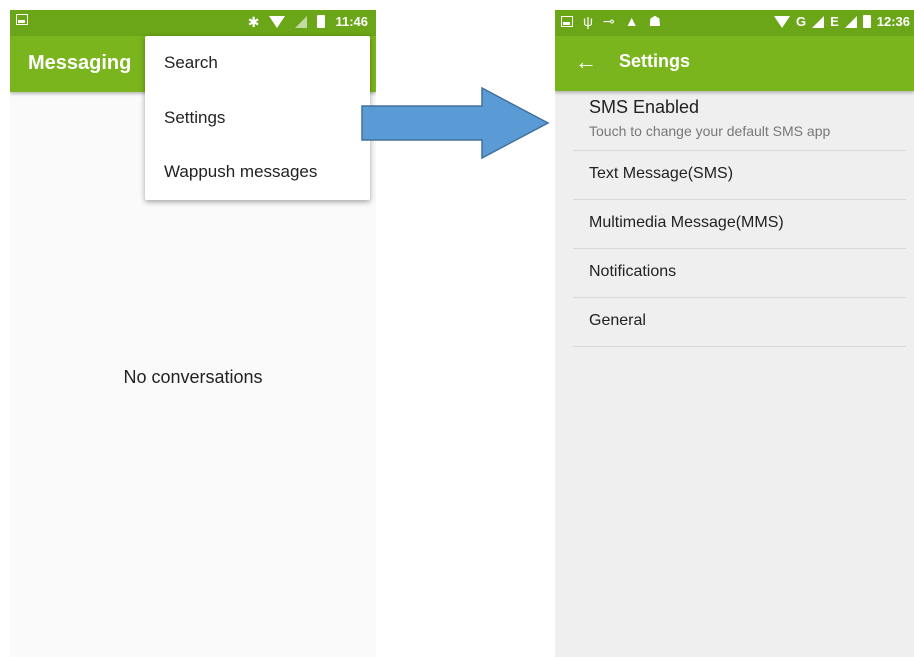 This screenshot has height=657, width=914. What do you see at coordinates (734, 63) in the screenshot?
I see `app-bar: ← Settings` at bounding box center [734, 63].